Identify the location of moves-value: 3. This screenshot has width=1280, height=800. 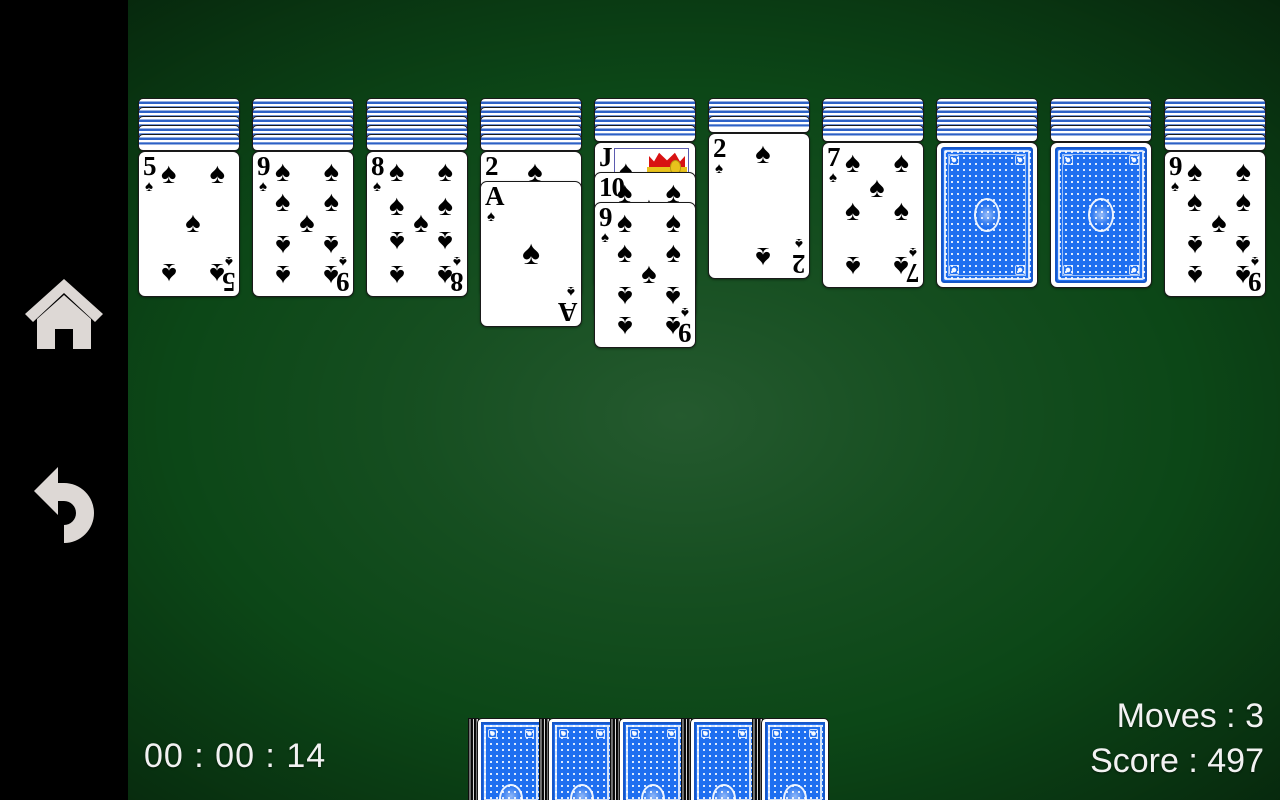
(1254, 716).